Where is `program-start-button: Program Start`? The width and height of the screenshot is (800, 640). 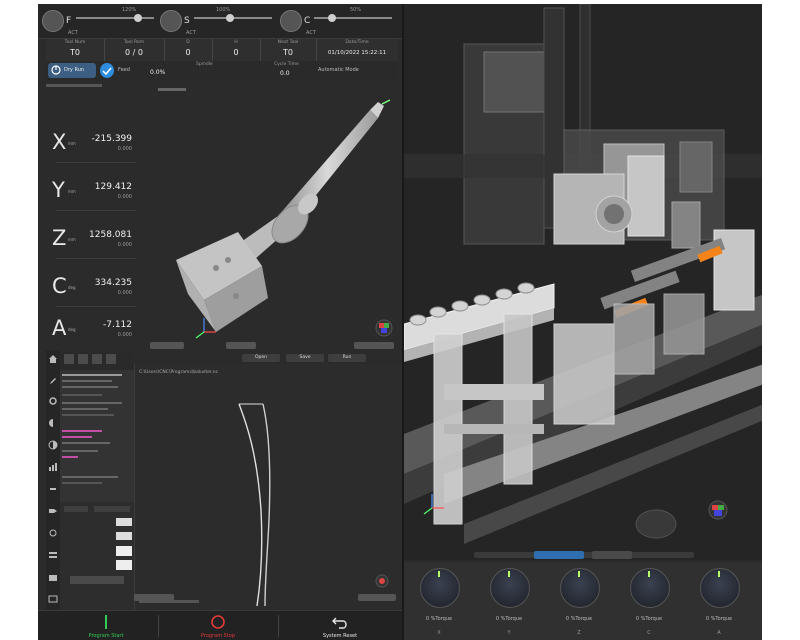
program-start-button: Program Start is located at coordinates (106, 626).